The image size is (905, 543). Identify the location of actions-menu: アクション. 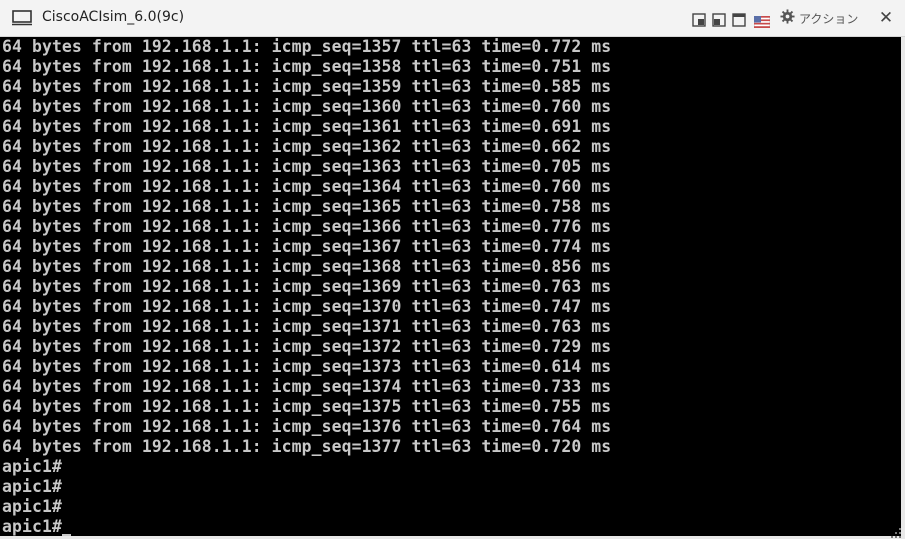
(819, 18).